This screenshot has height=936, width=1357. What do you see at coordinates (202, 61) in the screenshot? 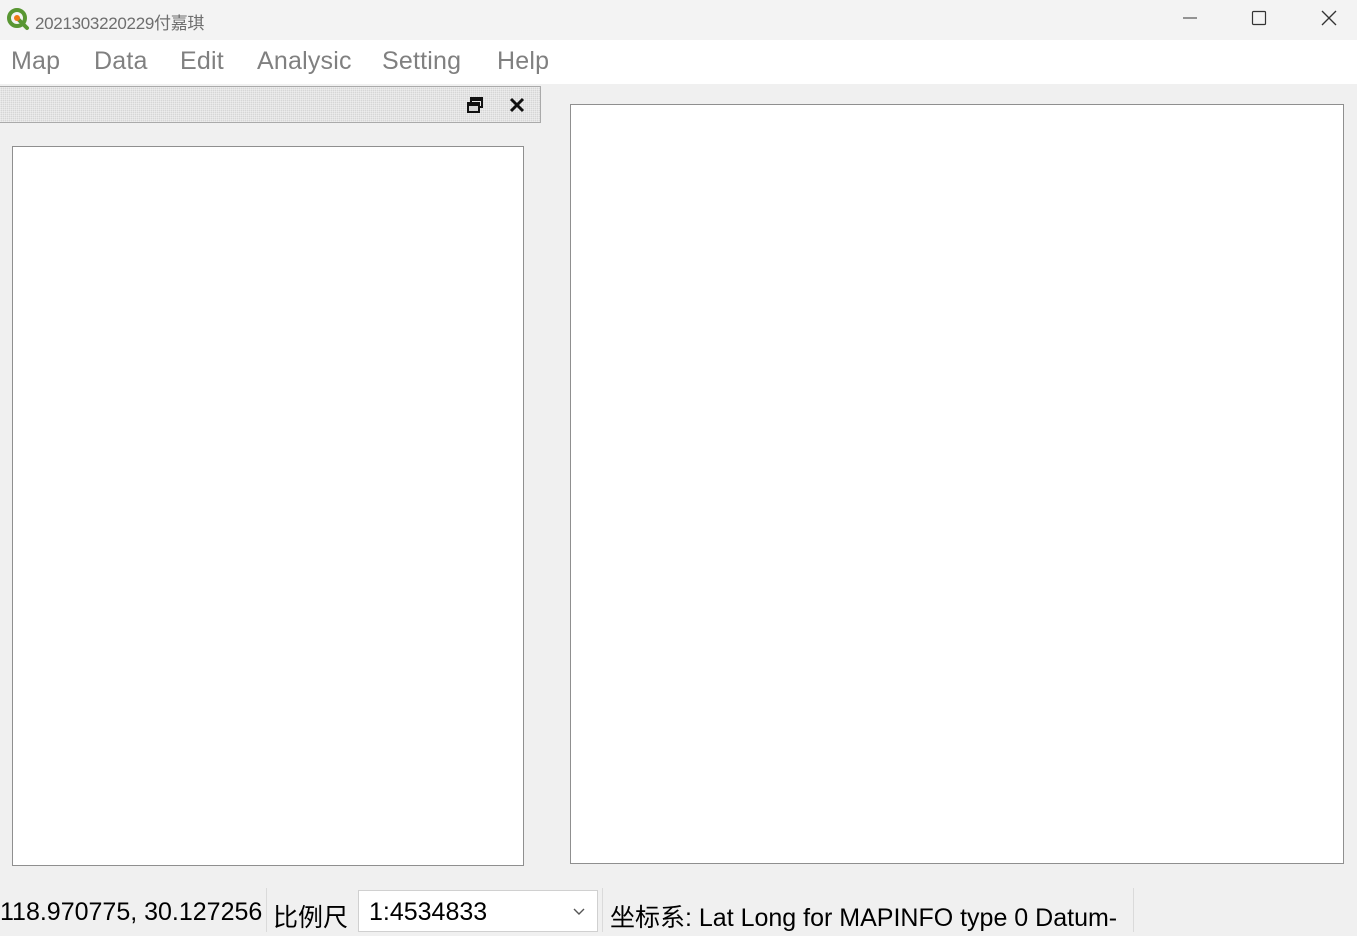
I see `menu-edit: Edit` at bounding box center [202, 61].